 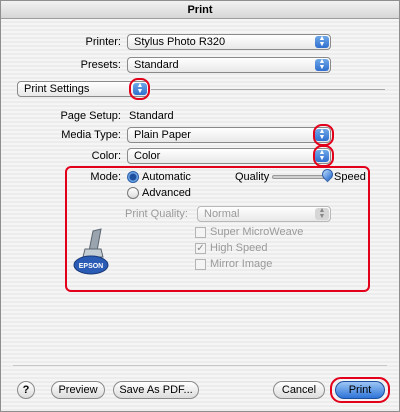 What do you see at coordinates (239, 248) in the screenshot?
I see `high-speed-label: High Speed` at bounding box center [239, 248].